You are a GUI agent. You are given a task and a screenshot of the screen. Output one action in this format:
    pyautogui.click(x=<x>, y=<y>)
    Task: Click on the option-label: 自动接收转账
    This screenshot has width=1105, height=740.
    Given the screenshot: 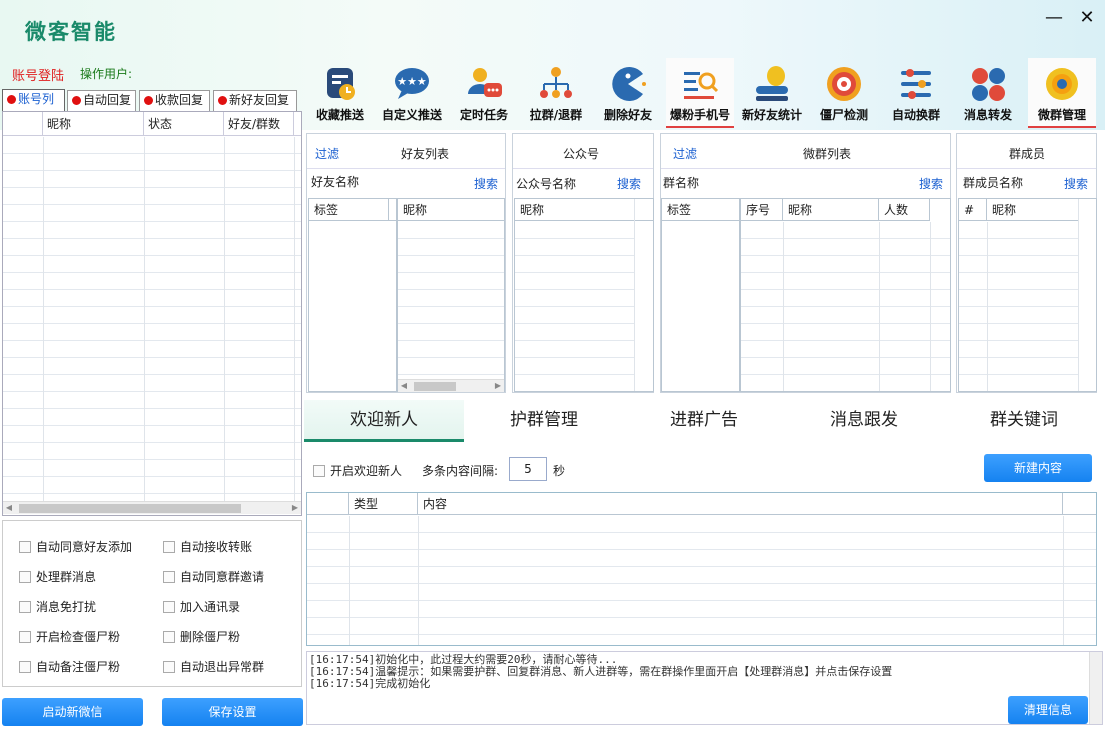 What is the action you would take?
    pyautogui.click(x=216, y=547)
    